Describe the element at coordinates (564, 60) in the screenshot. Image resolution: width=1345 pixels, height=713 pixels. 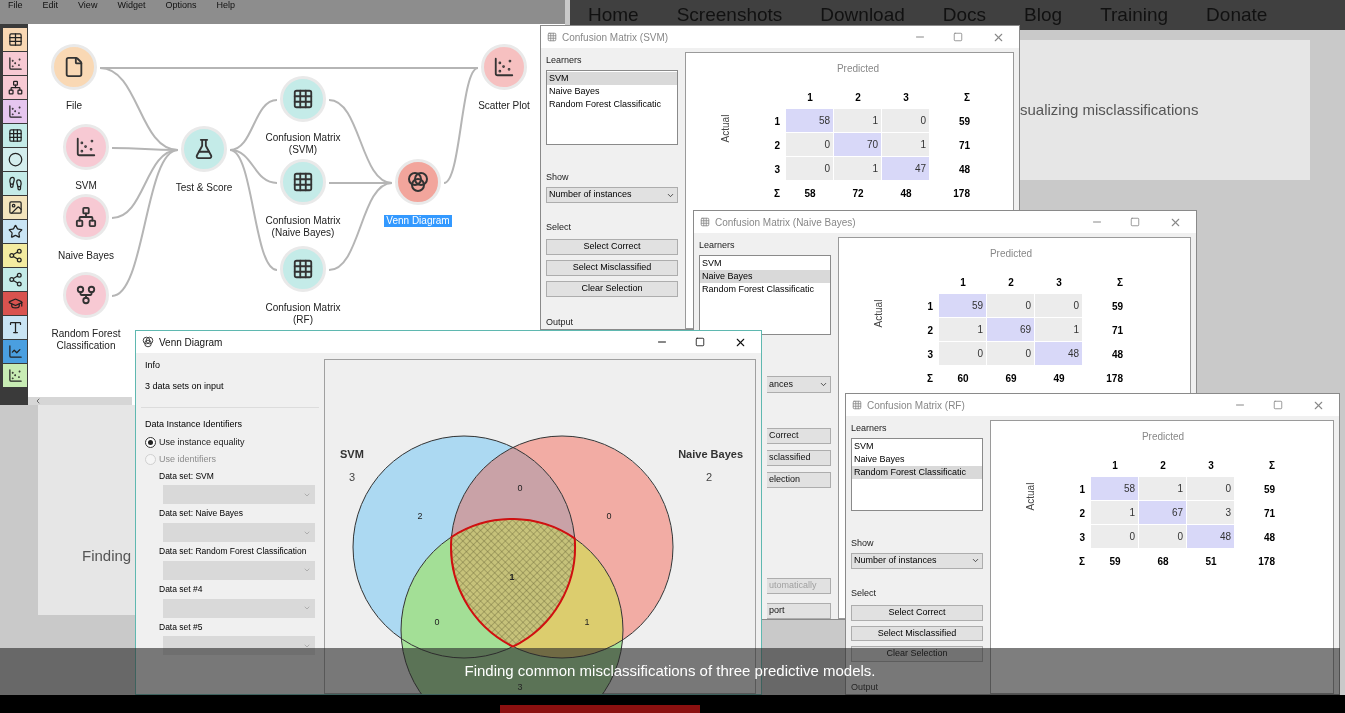
I see `group-title: Learners` at that location.